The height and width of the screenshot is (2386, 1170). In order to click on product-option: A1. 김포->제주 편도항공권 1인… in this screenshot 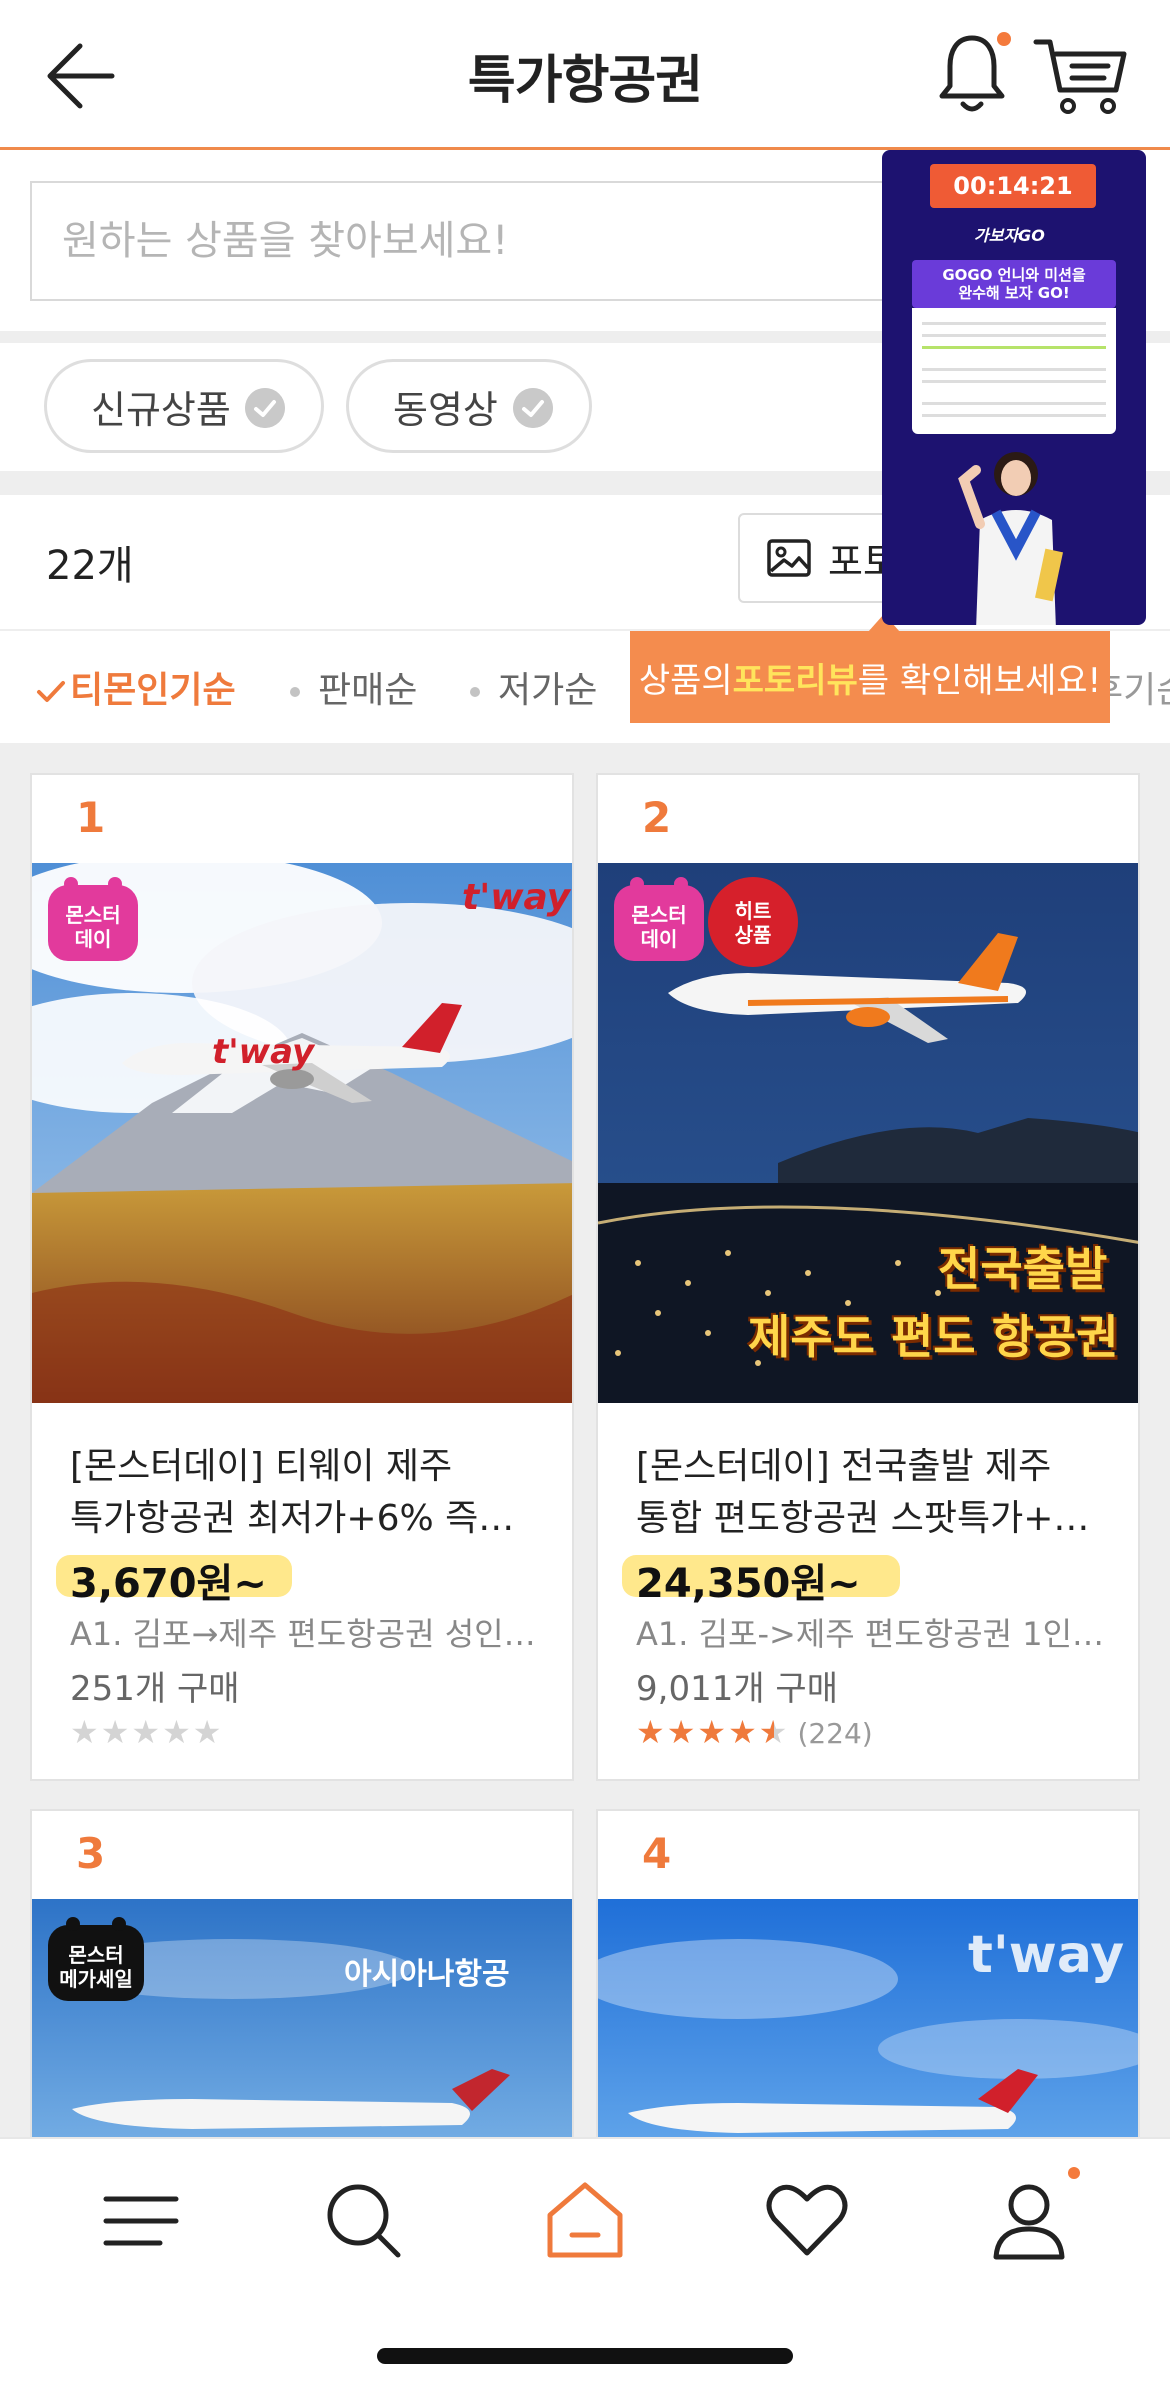, I will do `click(870, 1634)`.